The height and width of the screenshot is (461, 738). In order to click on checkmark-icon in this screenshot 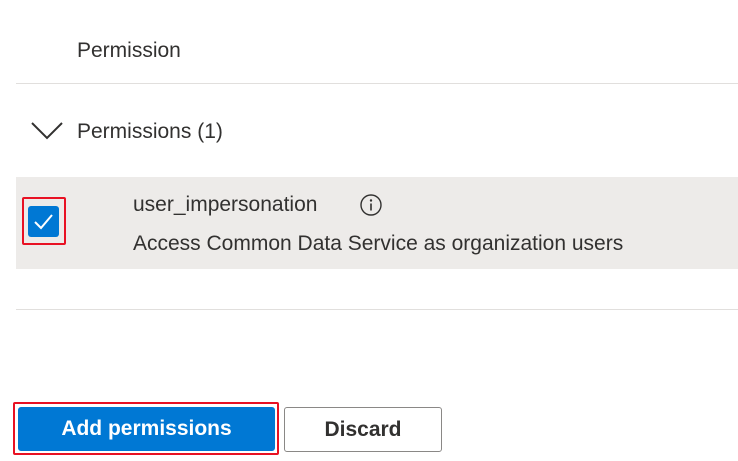, I will do `click(43, 222)`.